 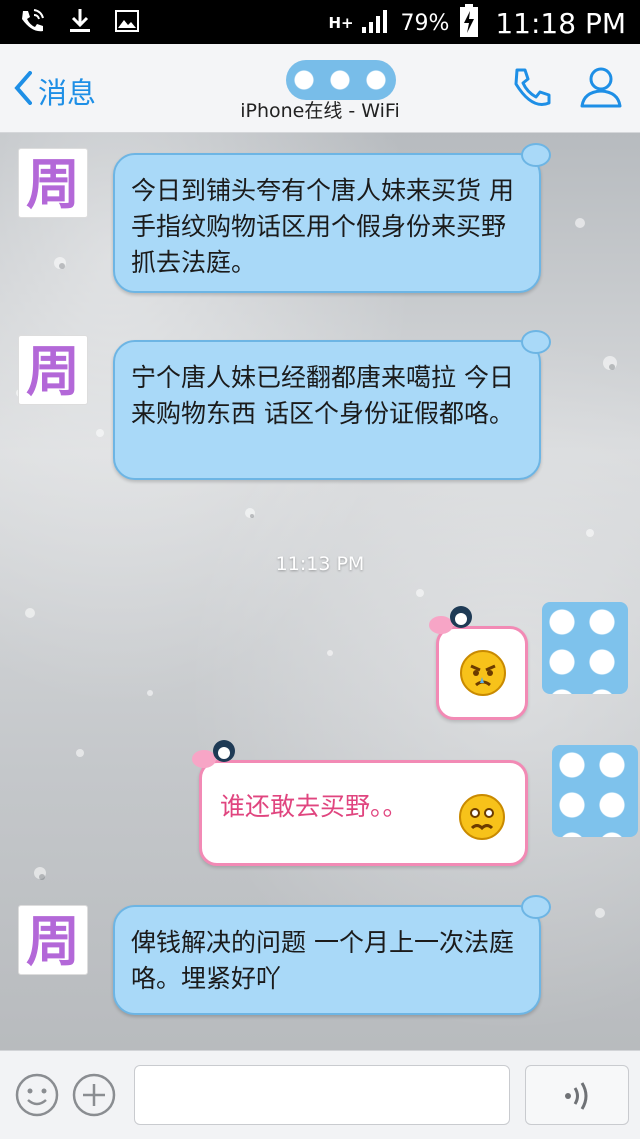 I want to click on outgoing-message: 谁还敢去买野。。, so click(x=360, y=803).